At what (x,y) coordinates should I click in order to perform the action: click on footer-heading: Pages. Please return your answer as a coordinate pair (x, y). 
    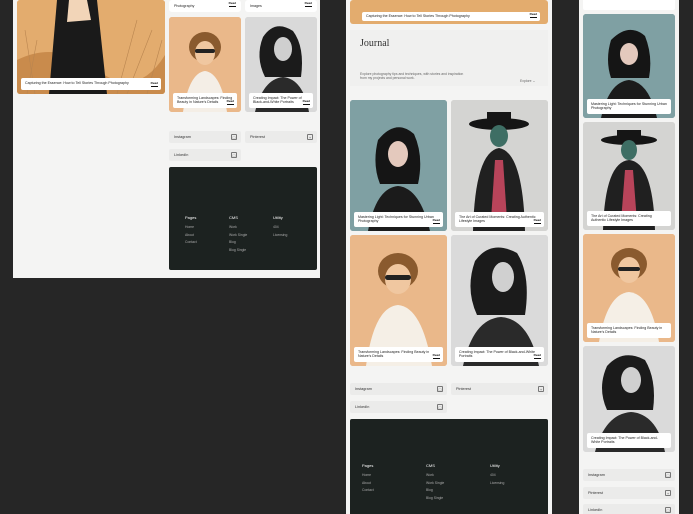
    Looking at the image, I should click on (368, 465).